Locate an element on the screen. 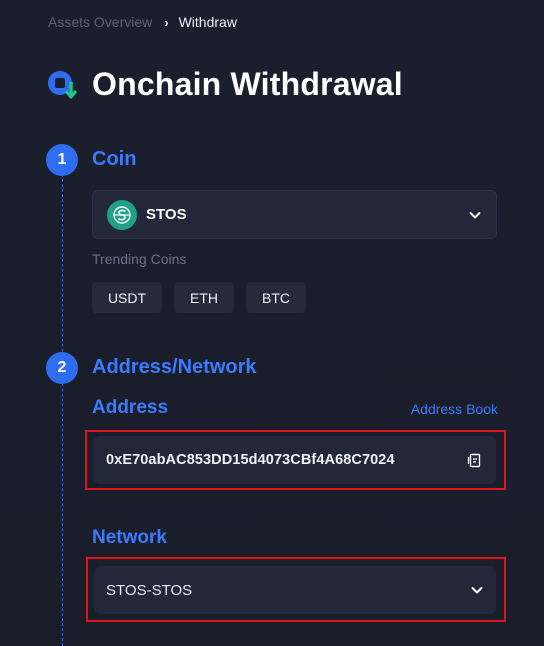 The height and width of the screenshot is (646, 544). page-title: Onchain Withdrawal is located at coordinates (247, 84).